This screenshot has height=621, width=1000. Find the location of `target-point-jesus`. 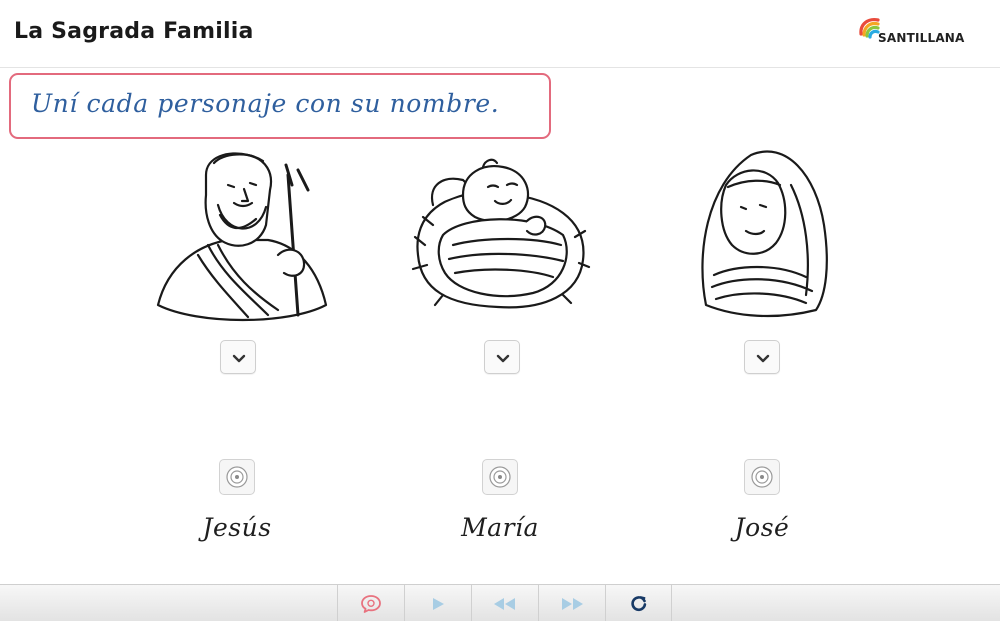

target-point-jesus is located at coordinates (237, 477).